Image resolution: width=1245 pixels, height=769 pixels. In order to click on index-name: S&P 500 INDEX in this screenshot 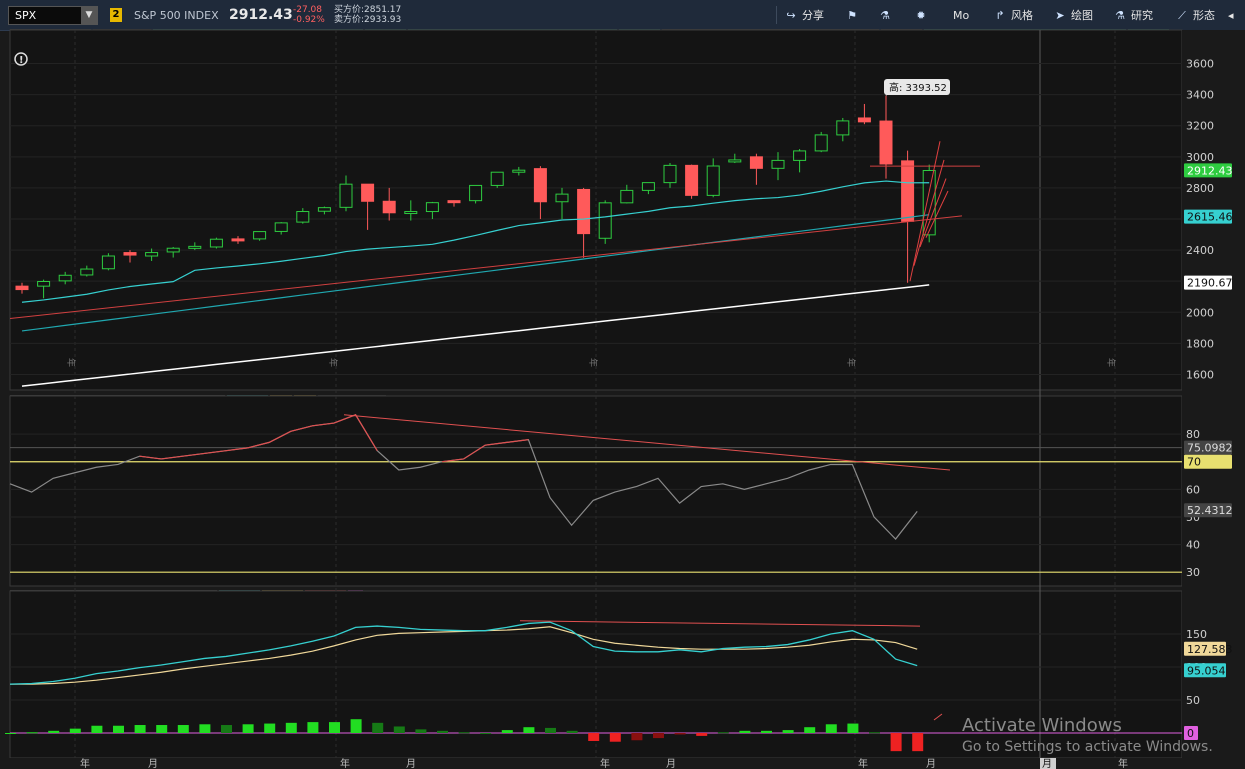, I will do `click(176, 15)`.